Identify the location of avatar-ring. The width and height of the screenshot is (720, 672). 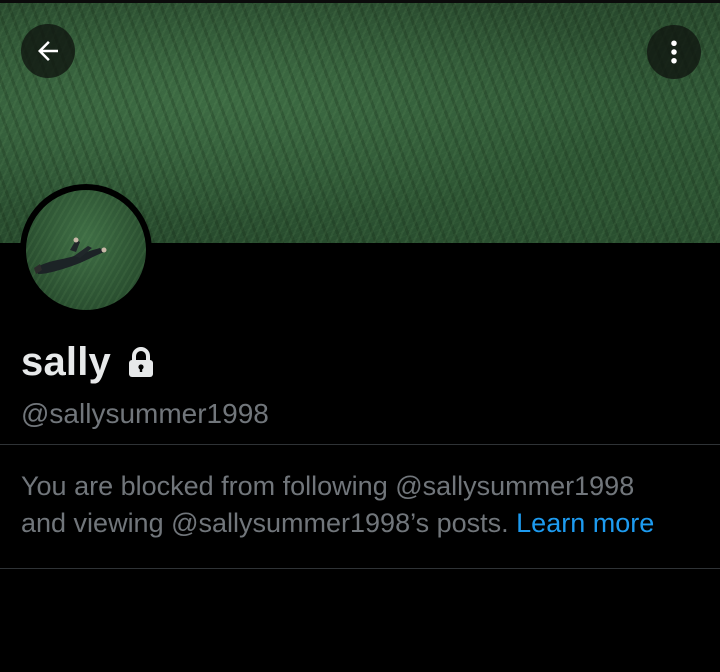
(86, 250).